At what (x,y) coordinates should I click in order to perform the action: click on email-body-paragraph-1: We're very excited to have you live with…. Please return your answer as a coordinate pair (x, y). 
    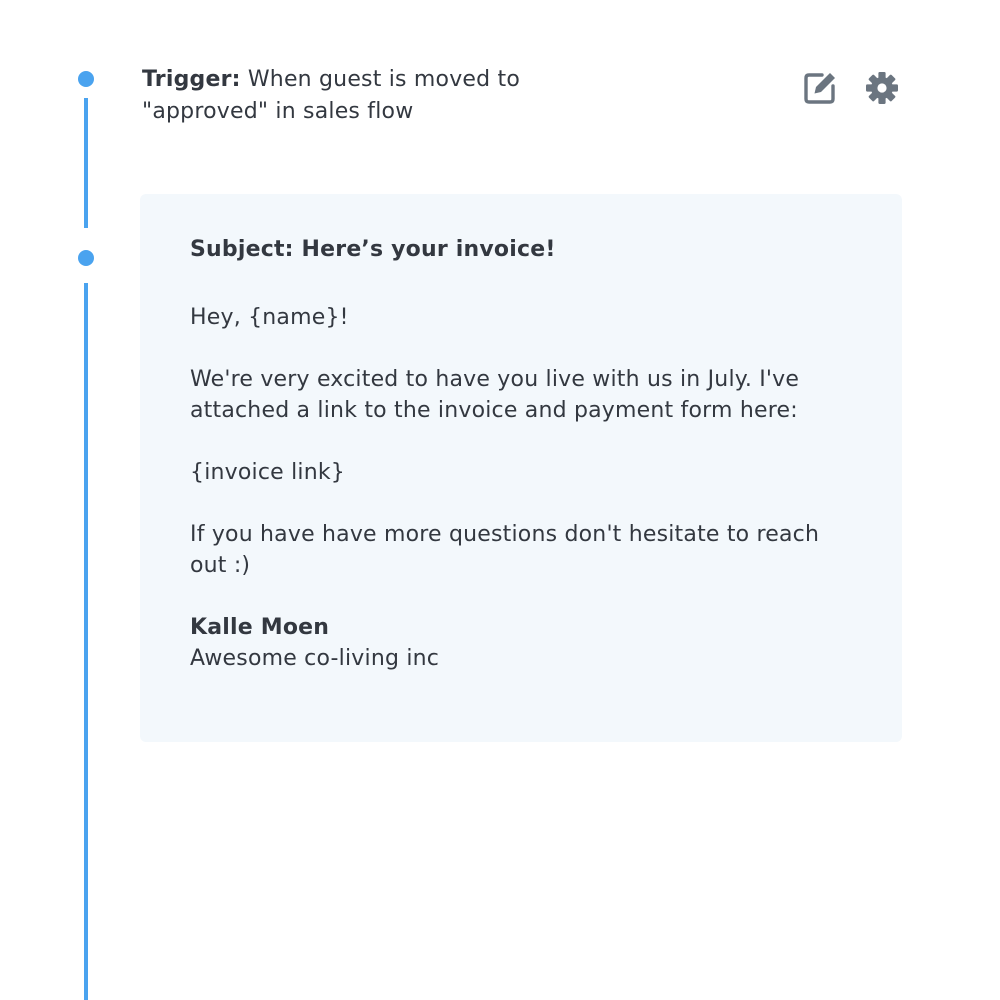
    Looking at the image, I should click on (495, 395).